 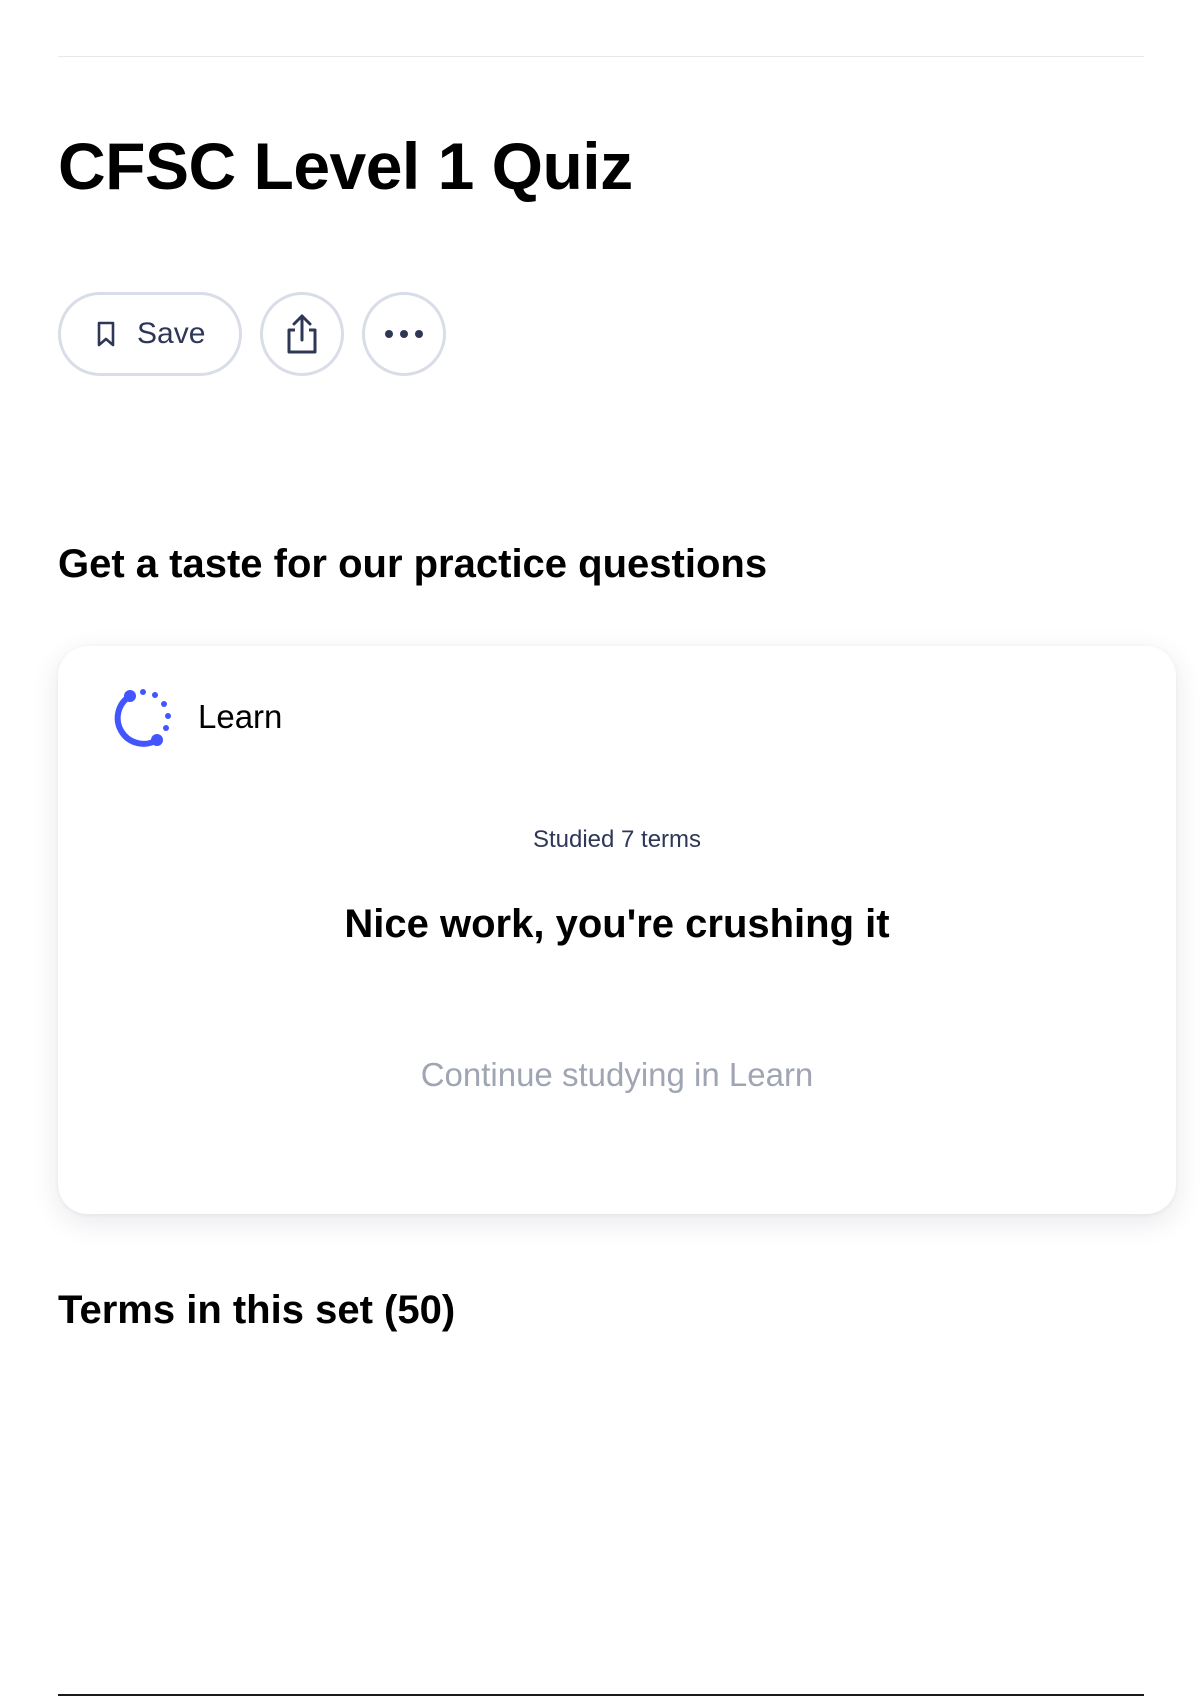 What do you see at coordinates (252, 334) in the screenshot?
I see `action-bar: Save` at bounding box center [252, 334].